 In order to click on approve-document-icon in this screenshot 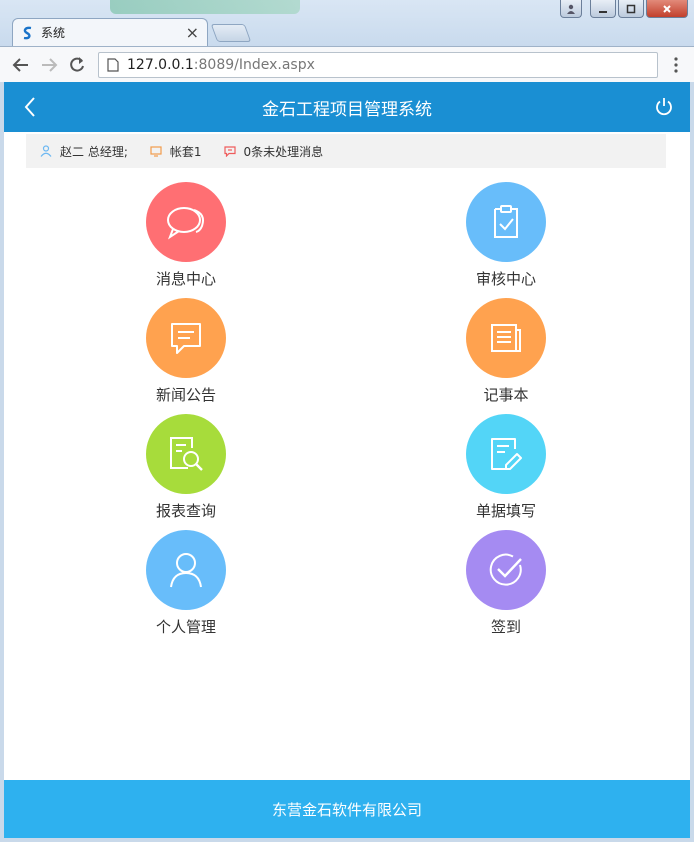, I will do `click(506, 221)`.